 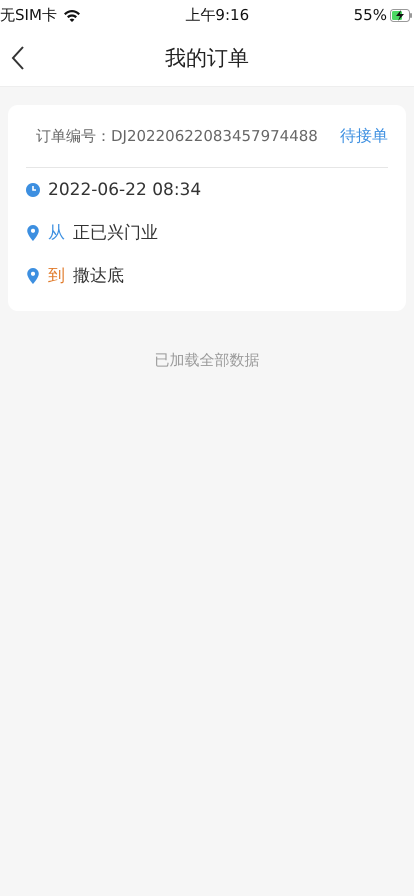 I want to click on order-number: 订单编号：DJ20220622083457974488, so click(x=177, y=136).